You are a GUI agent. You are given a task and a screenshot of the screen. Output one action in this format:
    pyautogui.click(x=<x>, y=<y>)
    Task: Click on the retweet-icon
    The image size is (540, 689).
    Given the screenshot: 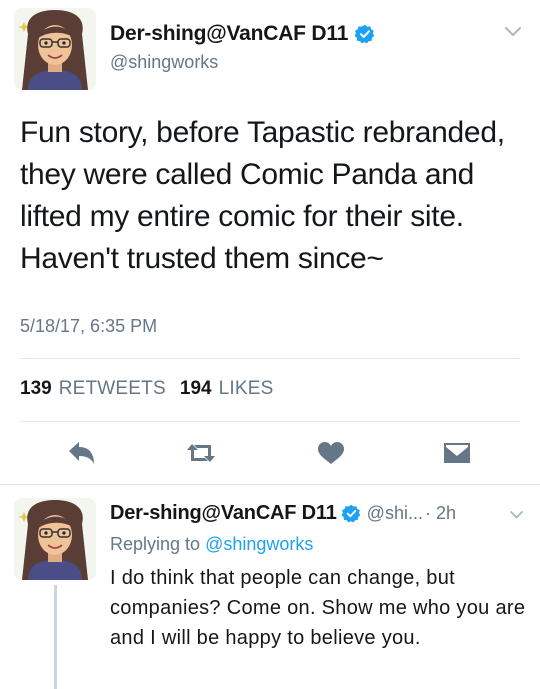 What is the action you would take?
    pyautogui.click(x=201, y=453)
    